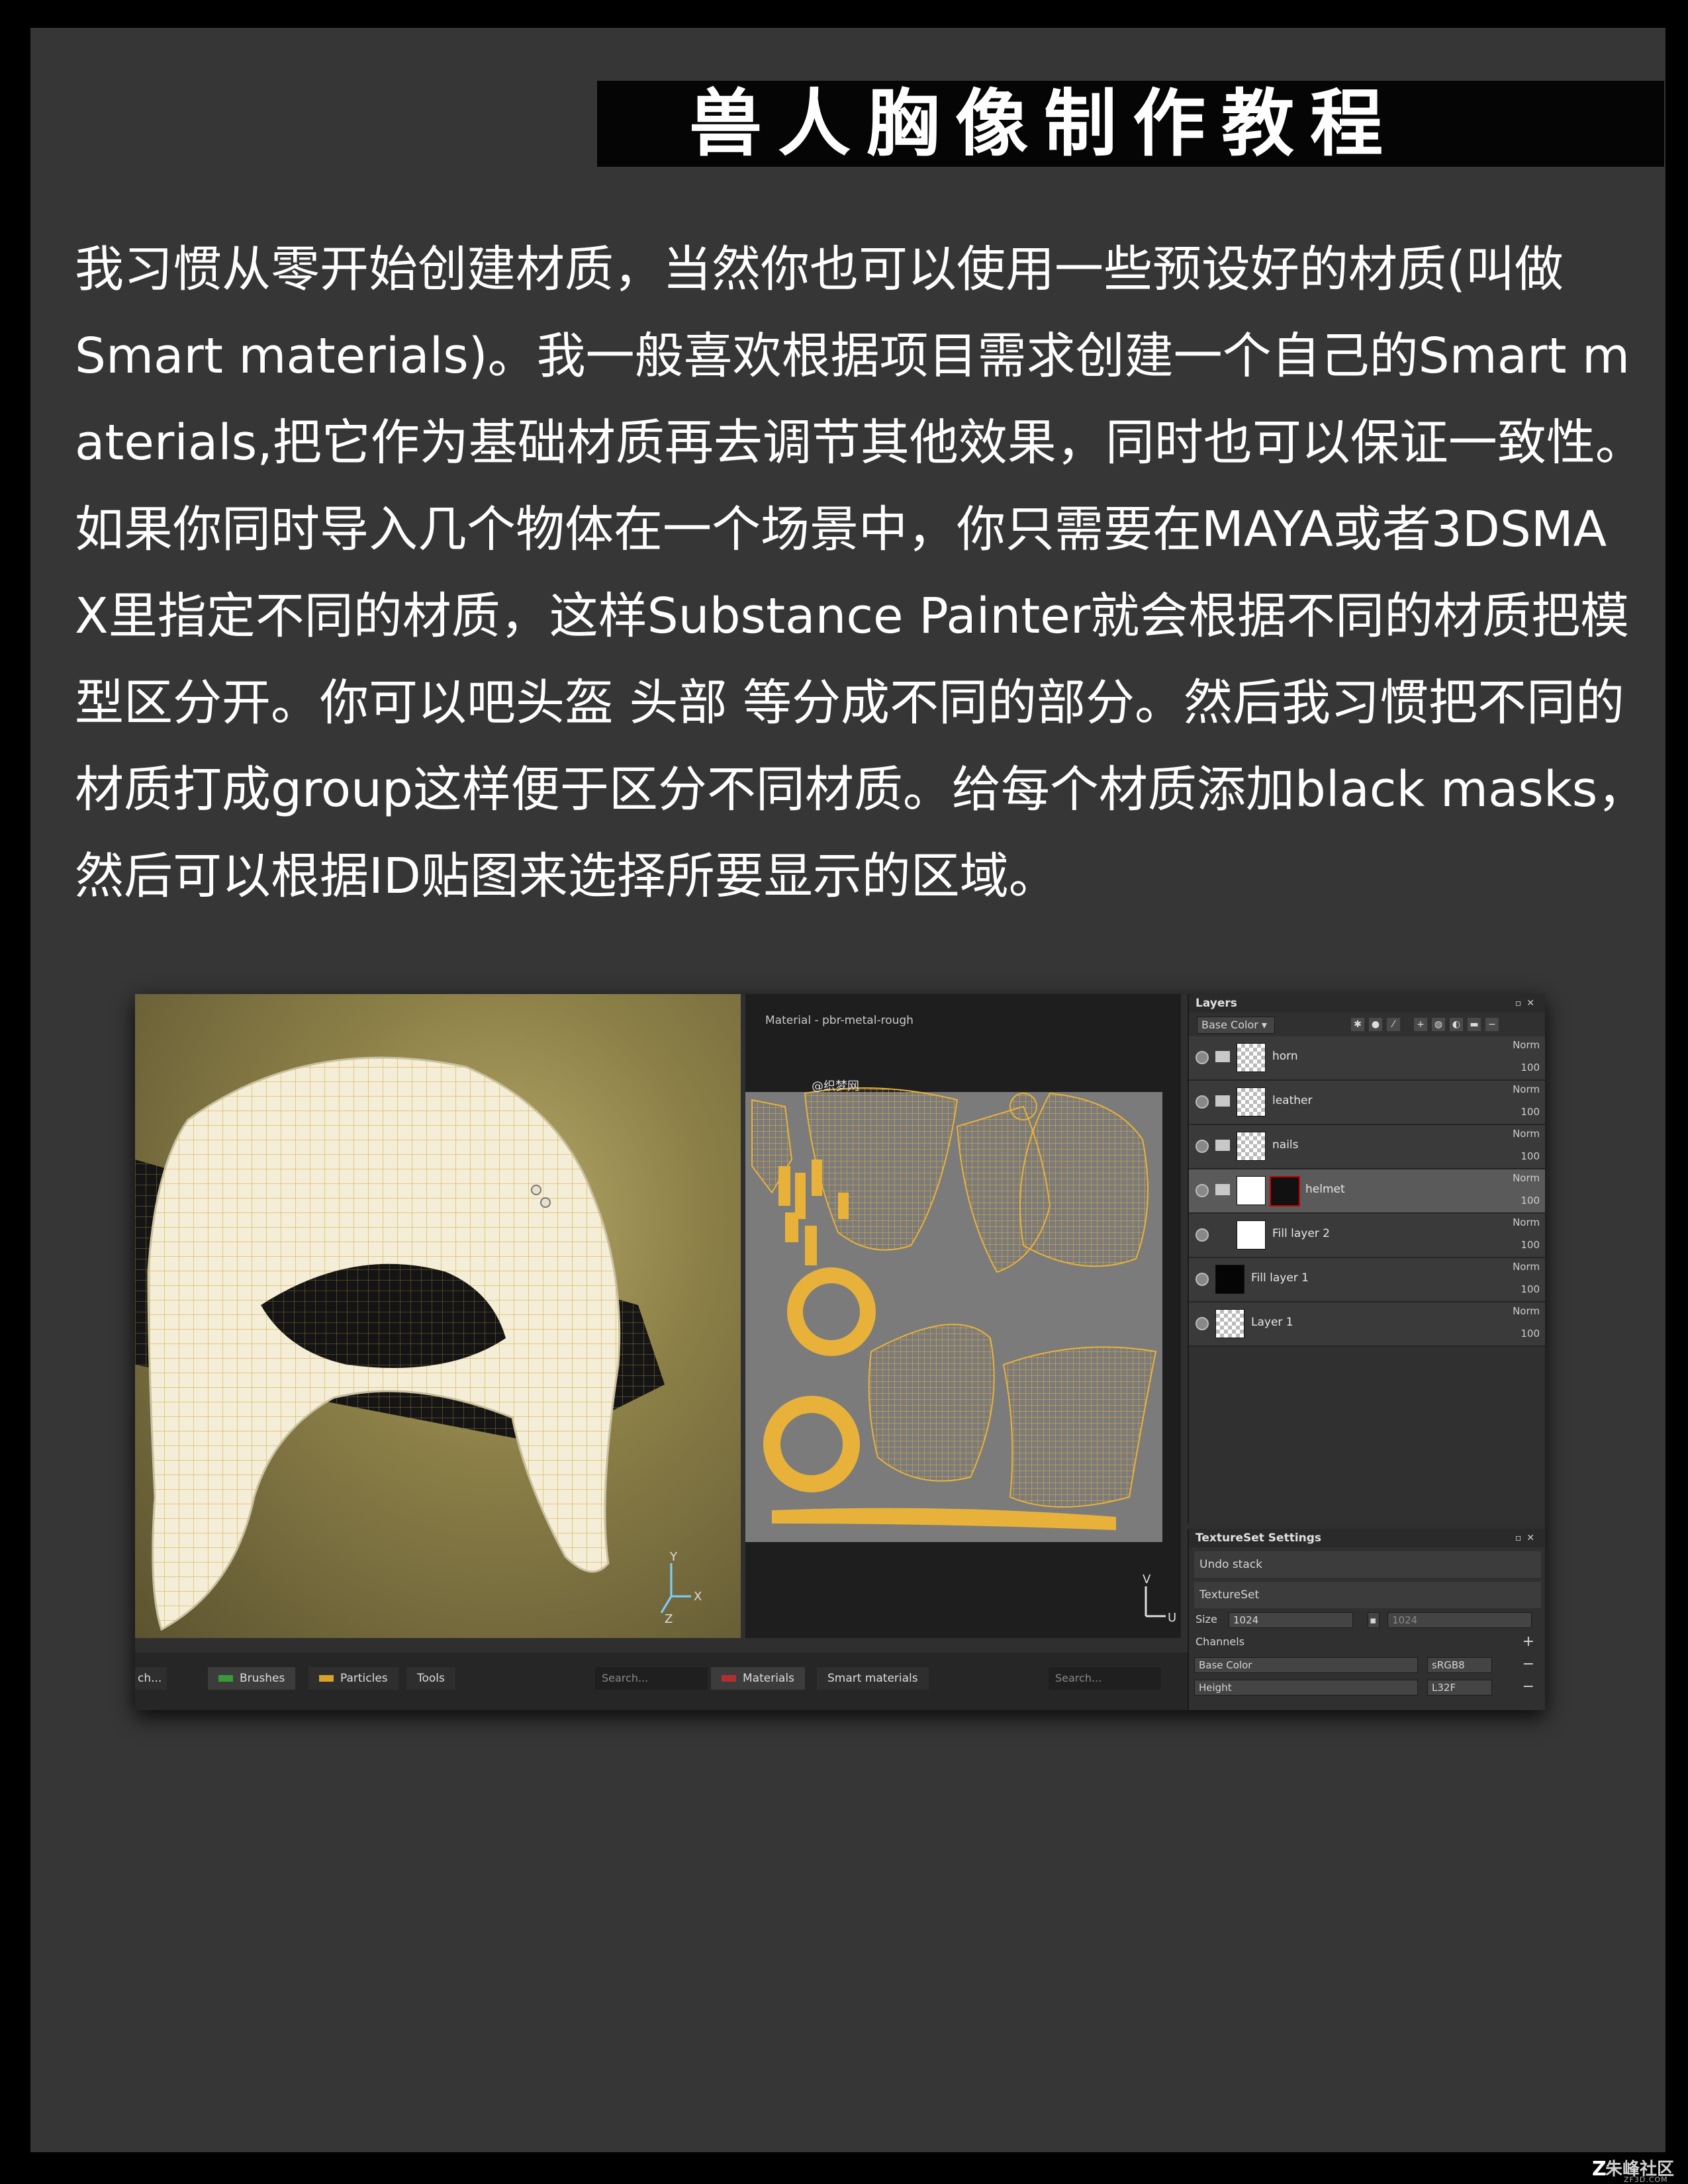 Image resolution: width=1688 pixels, height=2184 pixels. I want to click on brush-icon: ⁄, so click(1393, 1024).